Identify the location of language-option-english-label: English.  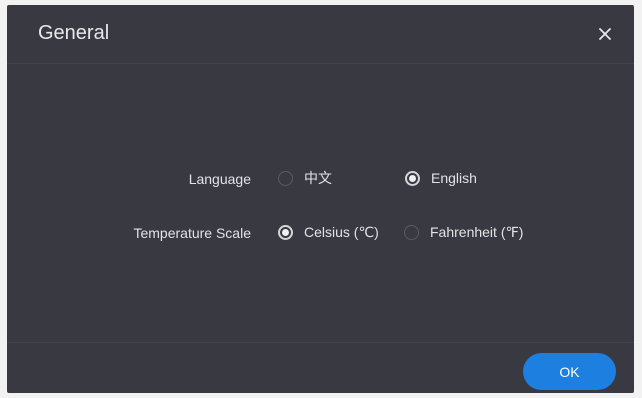
(454, 178).